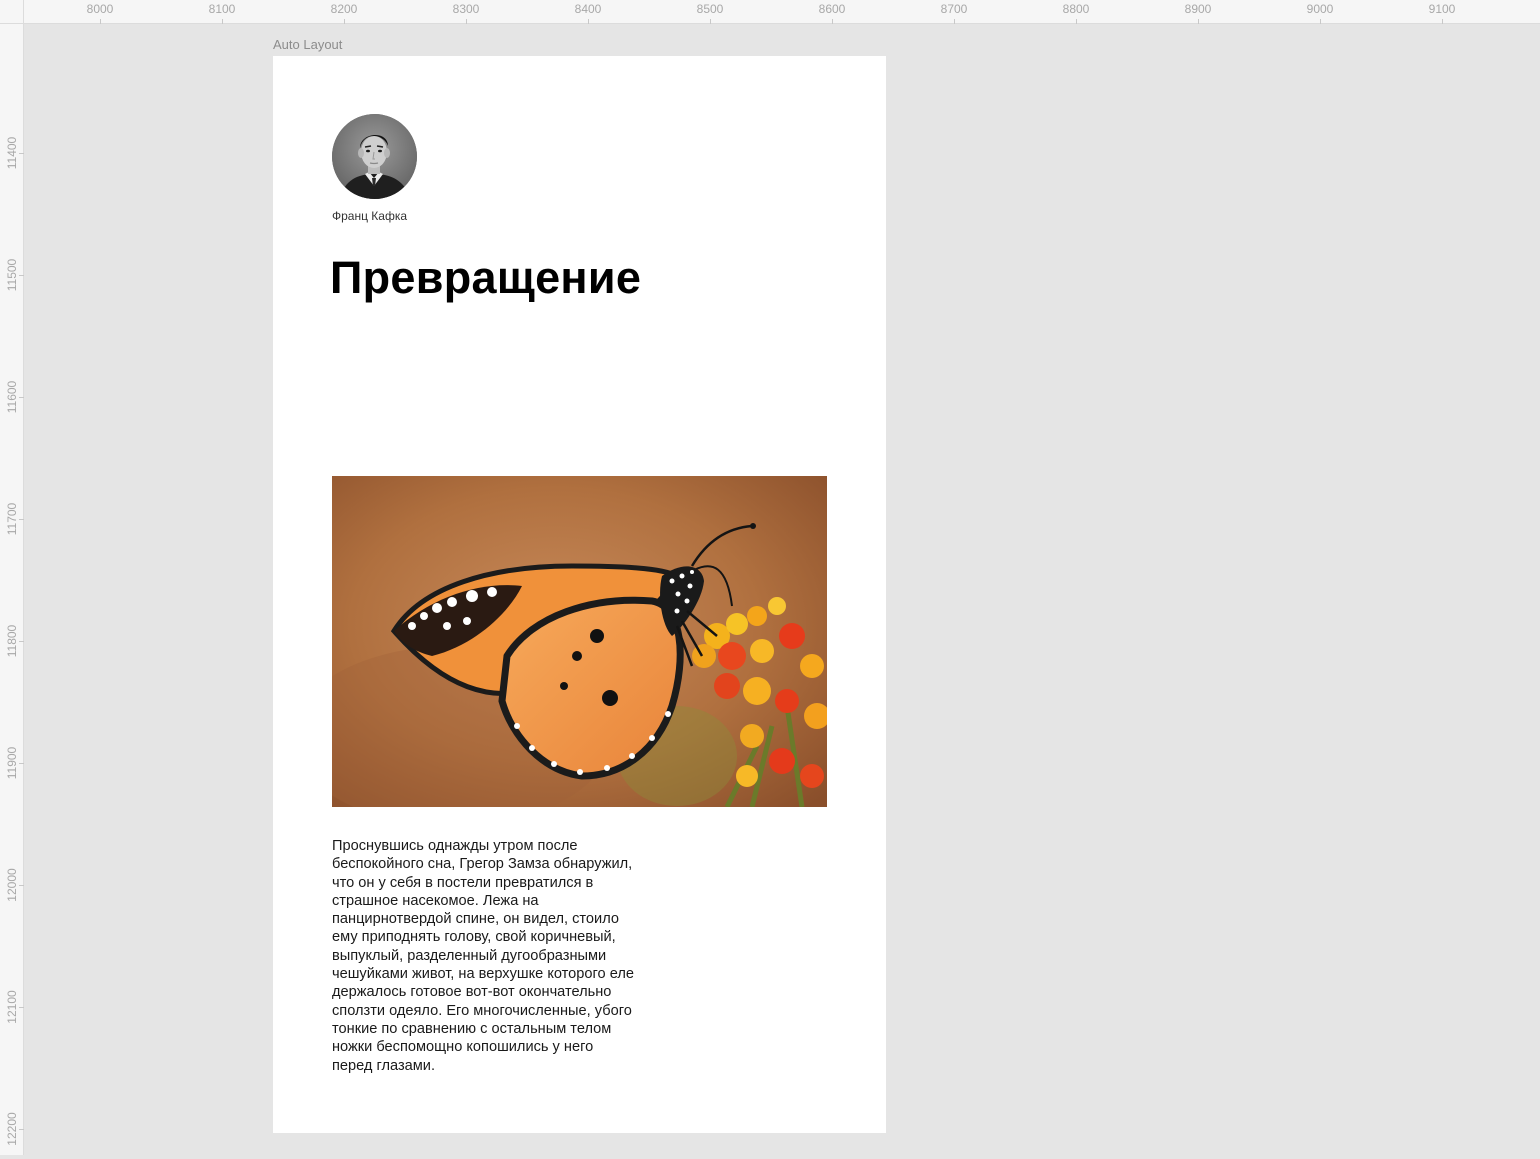  What do you see at coordinates (1320, 9) in the screenshot?
I see `ruler-x-label: 9000` at bounding box center [1320, 9].